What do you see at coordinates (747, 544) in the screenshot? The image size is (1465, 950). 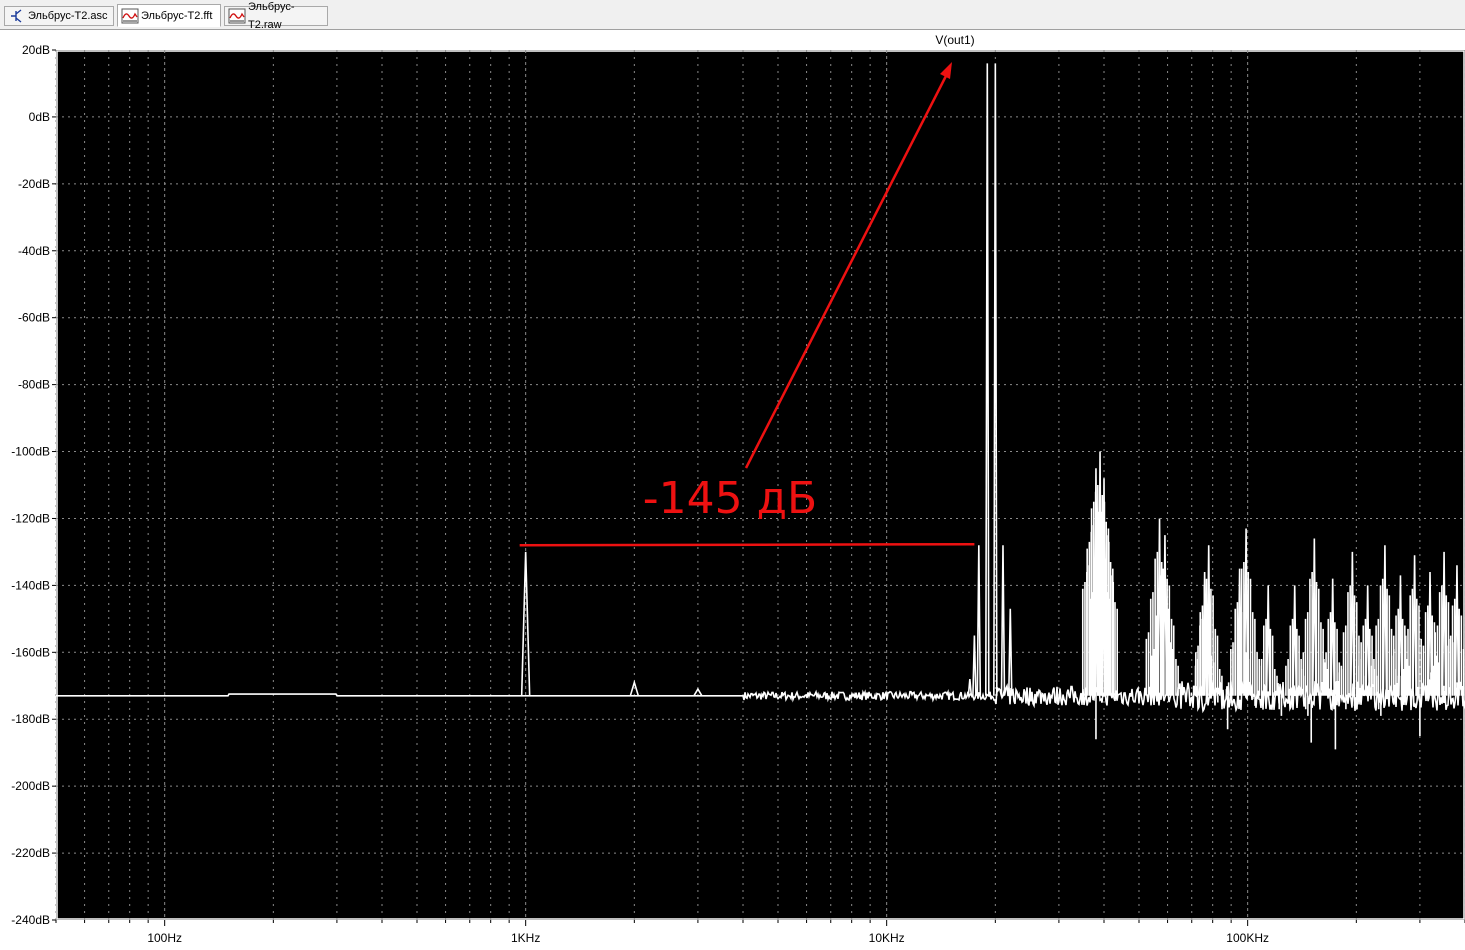 I see `annotation-level-line` at bounding box center [747, 544].